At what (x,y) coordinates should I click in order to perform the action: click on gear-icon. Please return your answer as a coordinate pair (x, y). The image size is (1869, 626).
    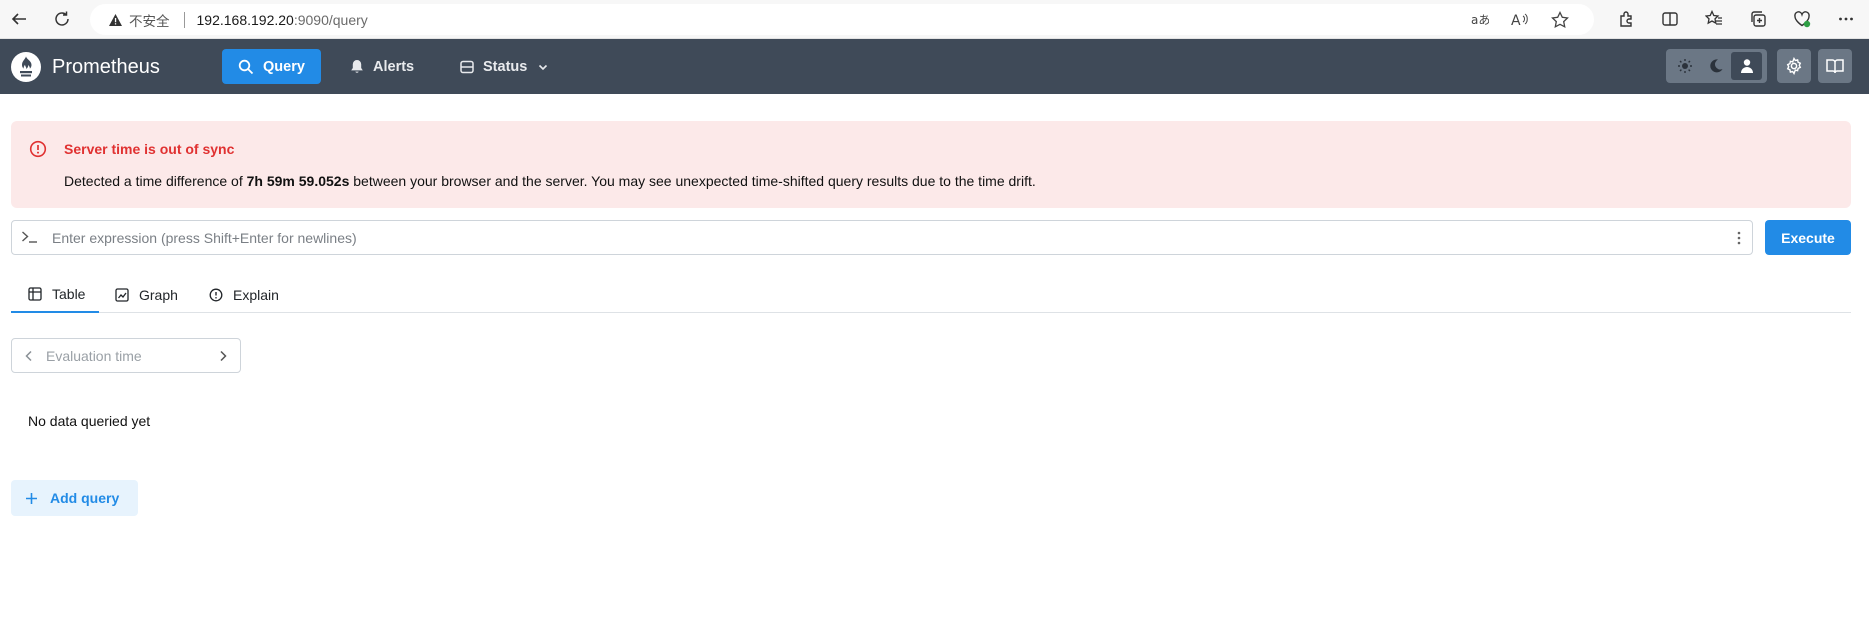
    Looking at the image, I should click on (1794, 66).